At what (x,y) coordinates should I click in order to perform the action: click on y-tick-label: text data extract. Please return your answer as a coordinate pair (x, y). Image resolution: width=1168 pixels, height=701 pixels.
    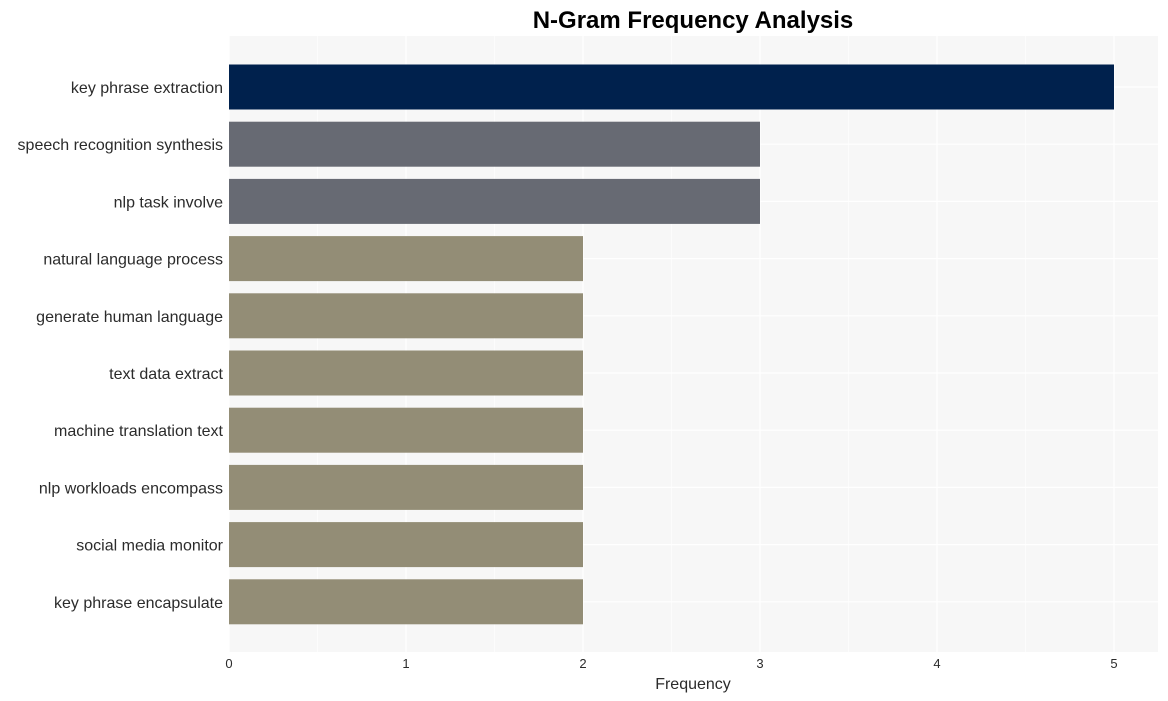
    Looking at the image, I should click on (166, 374).